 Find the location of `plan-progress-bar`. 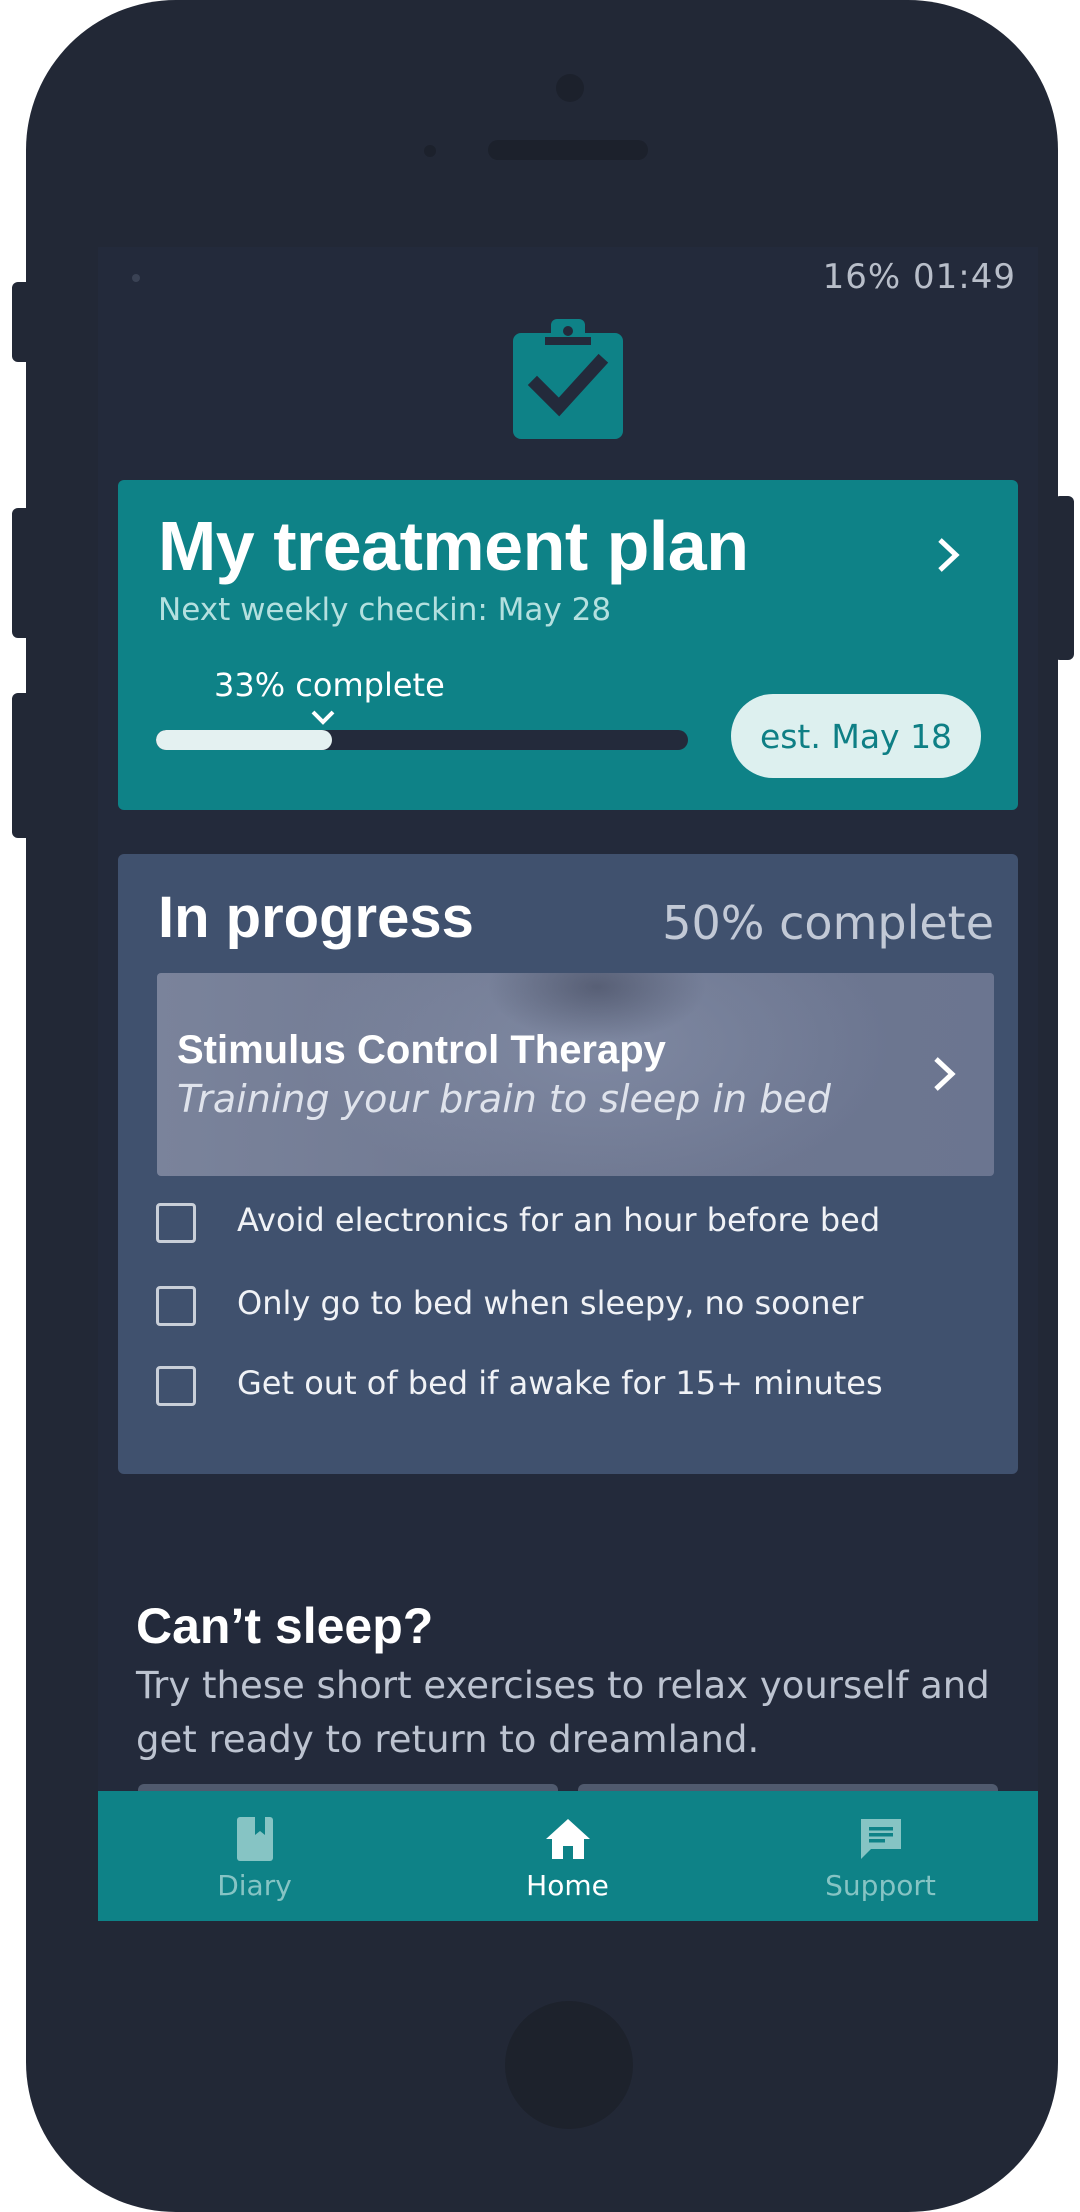

plan-progress-bar is located at coordinates (422, 740).